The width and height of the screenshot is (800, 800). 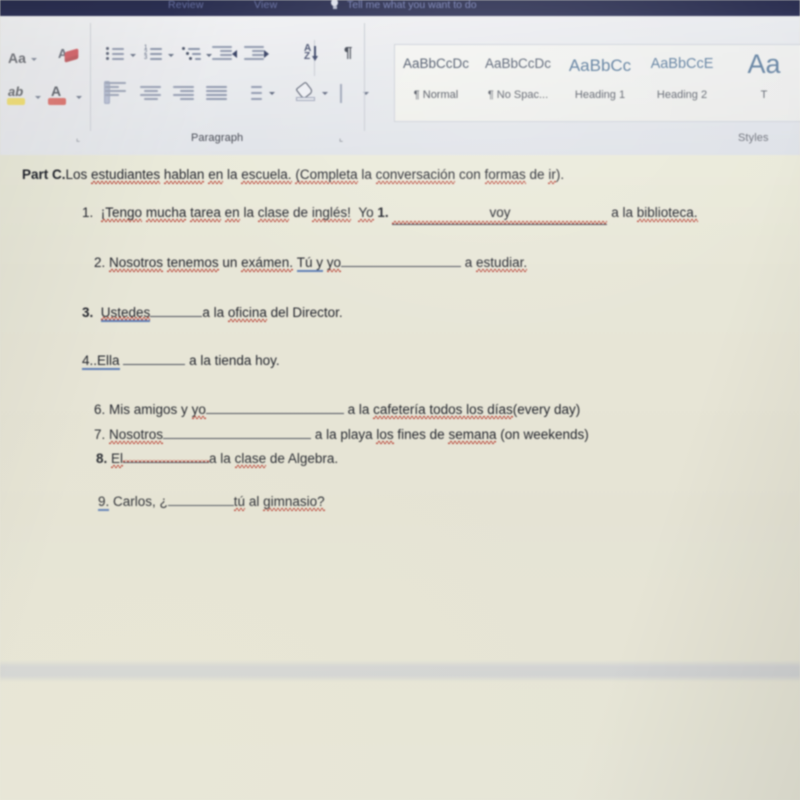 I want to click on style-preview: AaBbCс, so click(x=600, y=65).